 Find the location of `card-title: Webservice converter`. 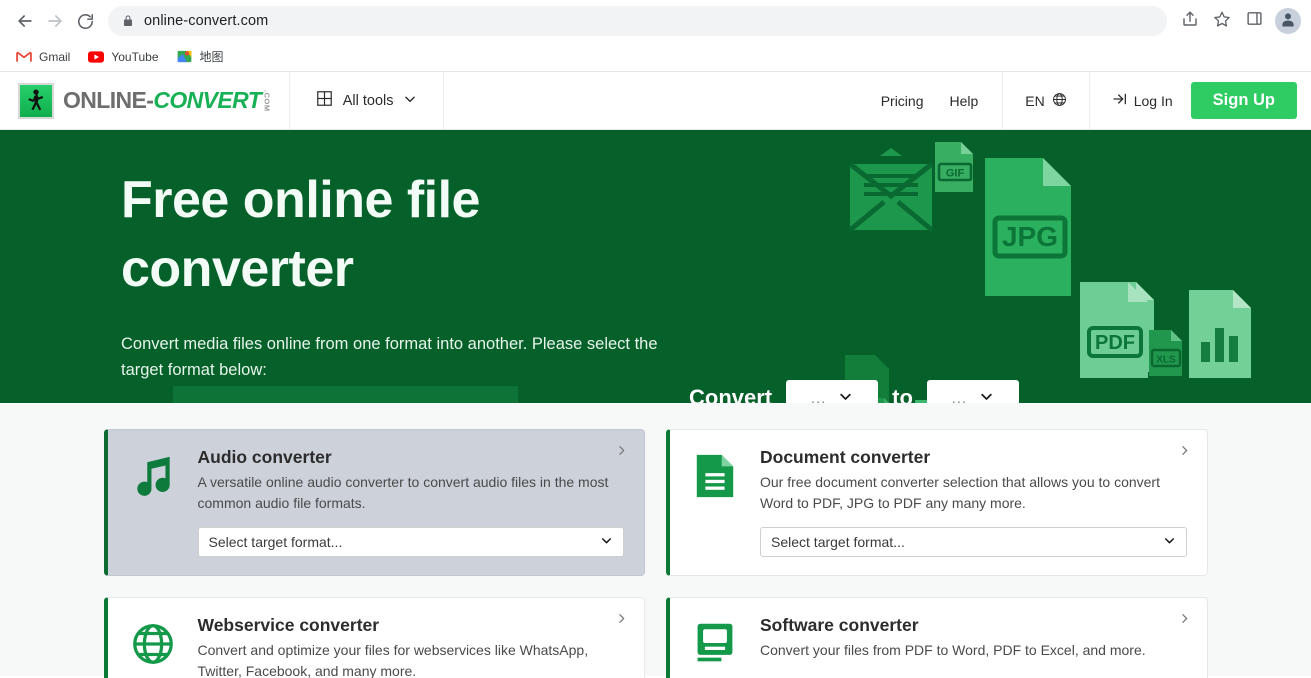

card-title: Webservice converter is located at coordinates (288, 625).